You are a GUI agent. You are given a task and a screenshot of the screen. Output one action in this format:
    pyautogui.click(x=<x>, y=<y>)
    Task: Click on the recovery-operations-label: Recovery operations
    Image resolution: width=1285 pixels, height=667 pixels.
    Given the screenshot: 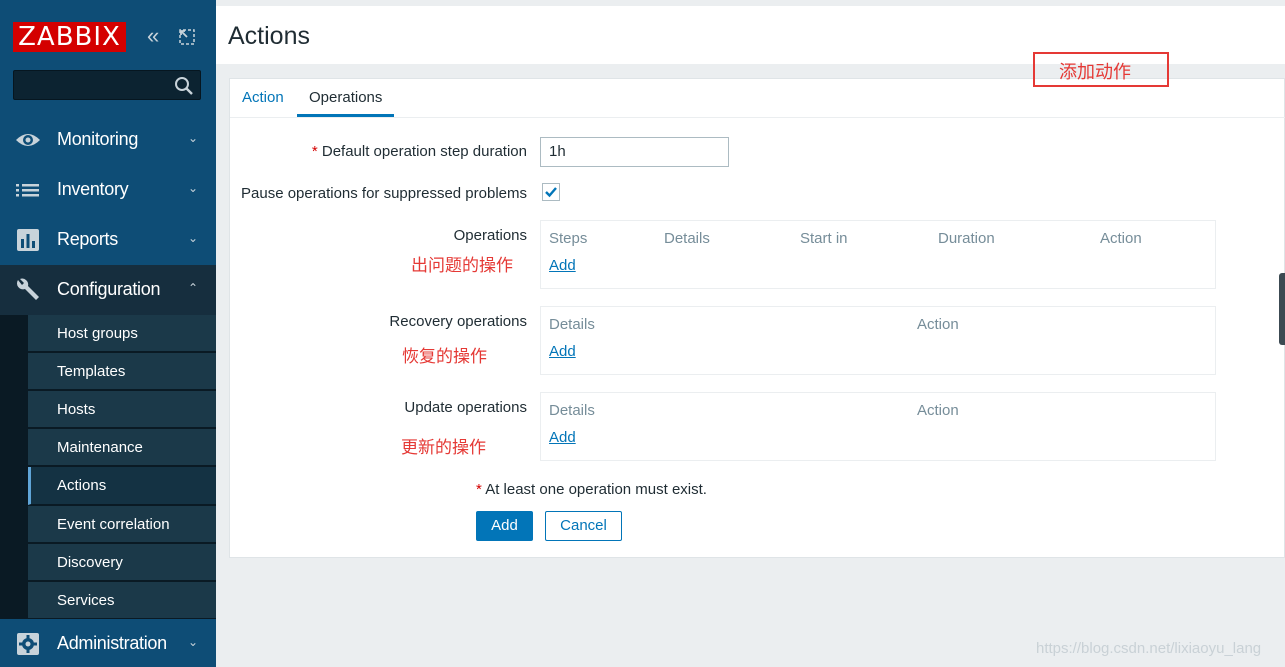 What is the action you would take?
    pyautogui.click(x=458, y=321)
    